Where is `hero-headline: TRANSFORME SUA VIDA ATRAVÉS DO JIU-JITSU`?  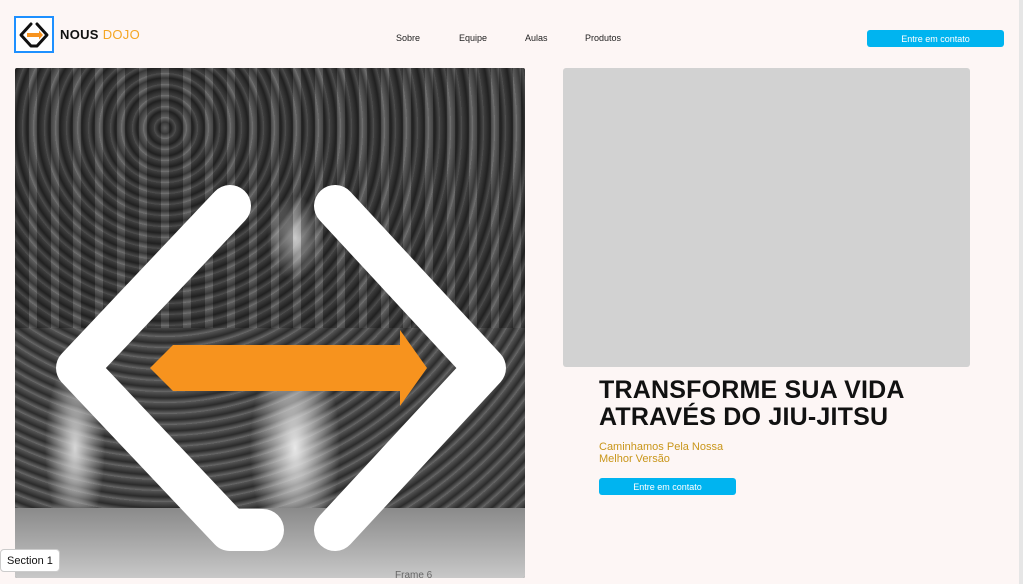
hero-headline: TRANSFORME SUA VIDA ATRAVÉS DO JIU-JITSU is located at coordinates (769, 404).